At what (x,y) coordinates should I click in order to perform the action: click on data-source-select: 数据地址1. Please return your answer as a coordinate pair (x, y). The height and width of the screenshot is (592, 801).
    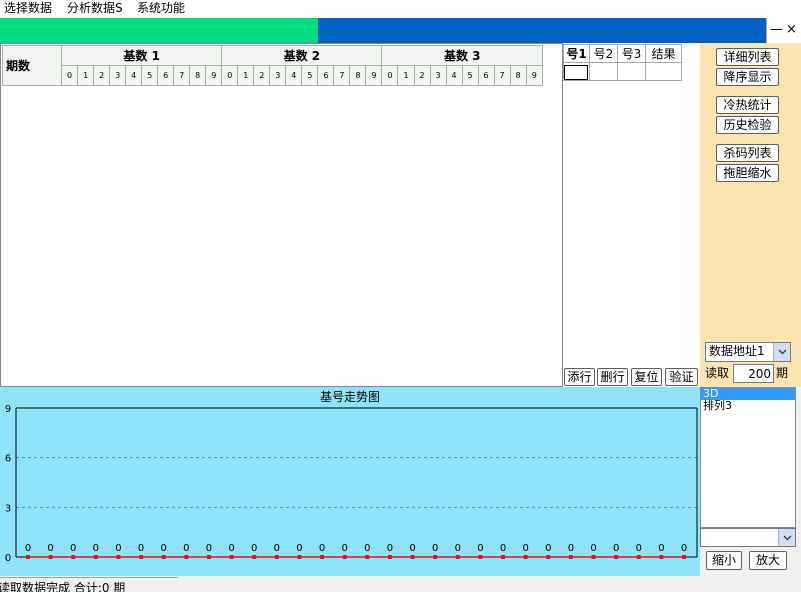
    Looking at the image, I should click on (748, 352).